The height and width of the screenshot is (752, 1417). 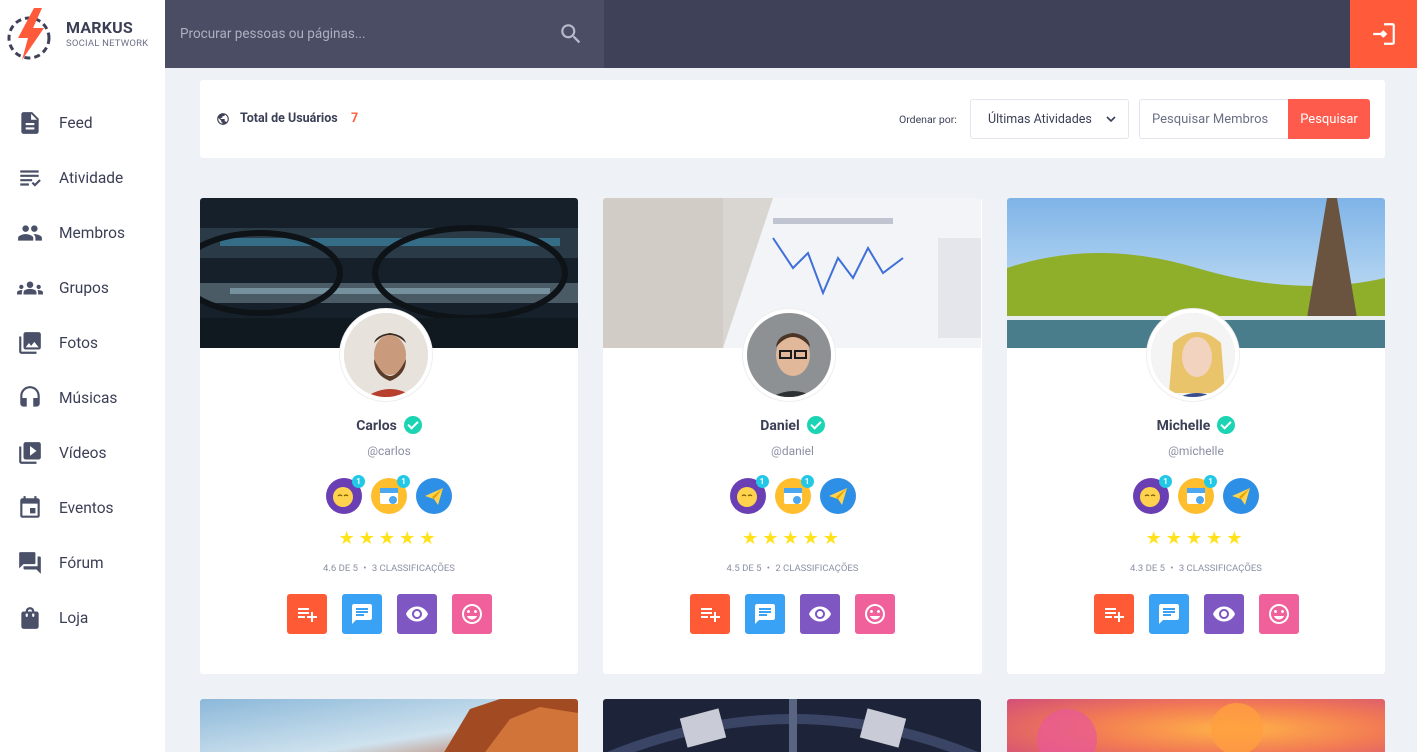 I want to click on groups-icon, so click(x=30, y=287).